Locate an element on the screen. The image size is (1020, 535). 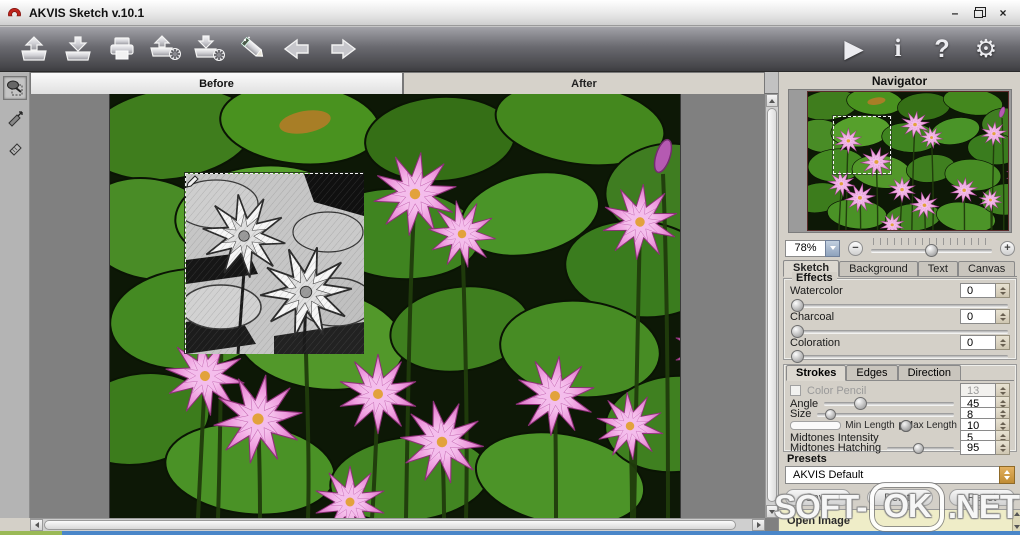
max-length-knob is located at coordinates (905, 425).